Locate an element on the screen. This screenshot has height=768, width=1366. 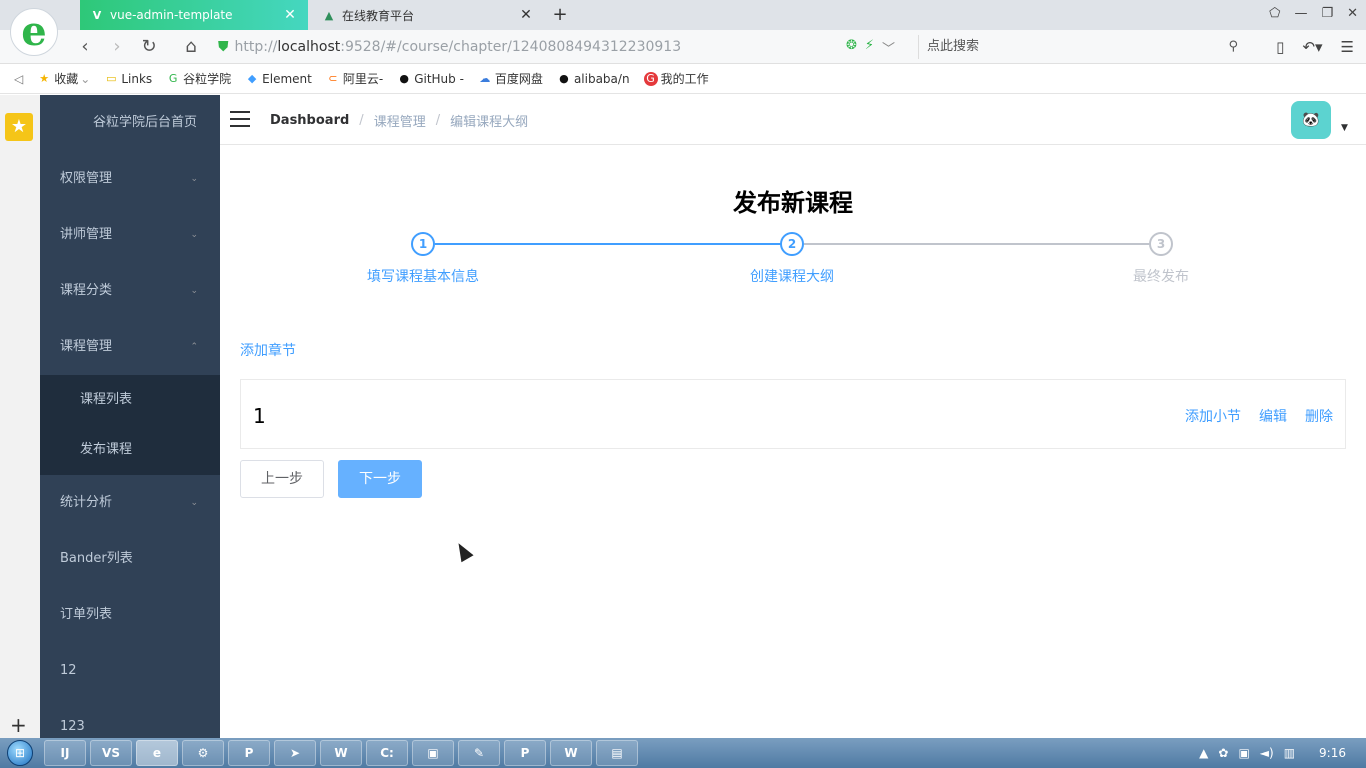
caret-down-icon: ▼ is located at coordinates (1344, 128).